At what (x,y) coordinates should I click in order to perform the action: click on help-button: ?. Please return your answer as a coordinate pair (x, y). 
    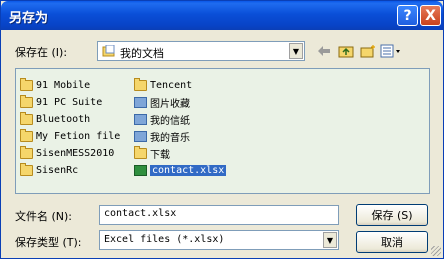
    Looking at the image, I should click on (407, 15).